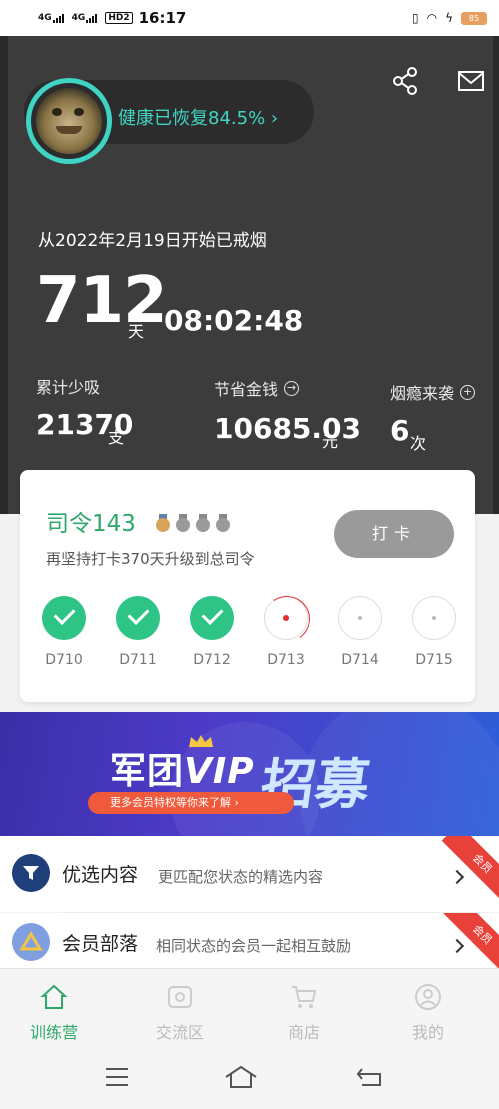 The image size is (499, 1109). What do you see at coordinates (400, 430) in the screenshot?
I see `cravings-value: 6` at bounding box center [400, 430].